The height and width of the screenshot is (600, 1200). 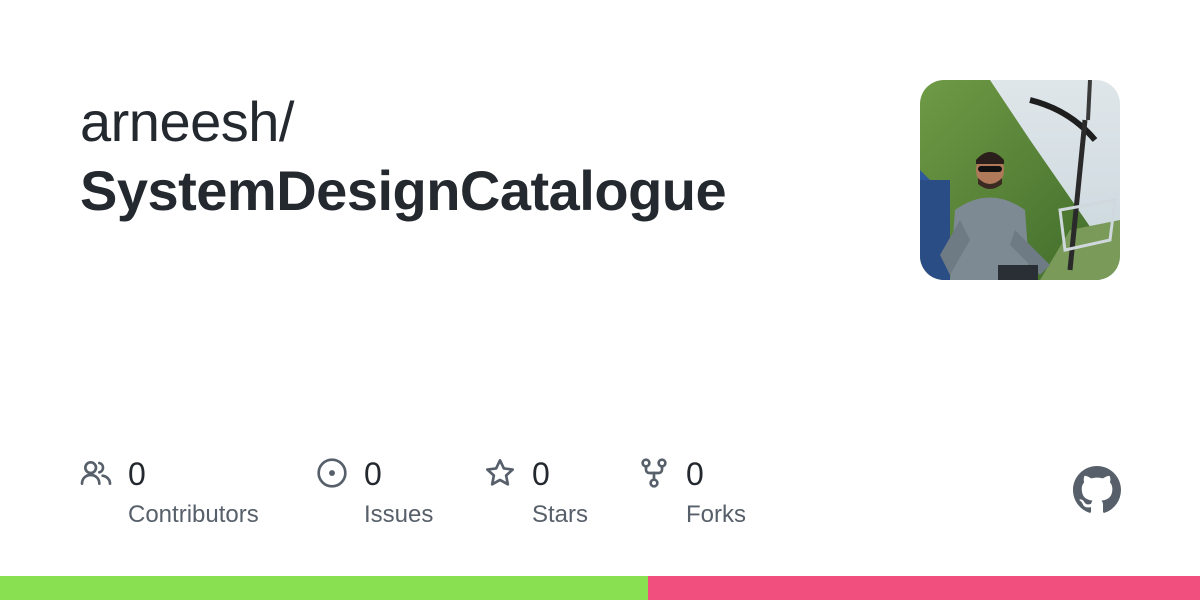 I want to click on repo-owner: arneesh/, so click(x=480, y=122).